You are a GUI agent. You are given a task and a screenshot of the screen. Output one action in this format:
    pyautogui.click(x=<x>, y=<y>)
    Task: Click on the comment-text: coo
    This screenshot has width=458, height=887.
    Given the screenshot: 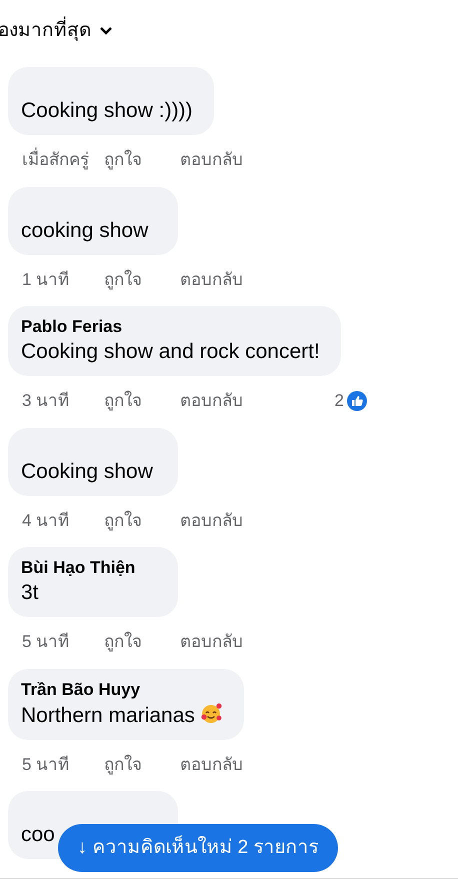 What is the action you would take?
    pyautogui.click(x=38, y=835)
    